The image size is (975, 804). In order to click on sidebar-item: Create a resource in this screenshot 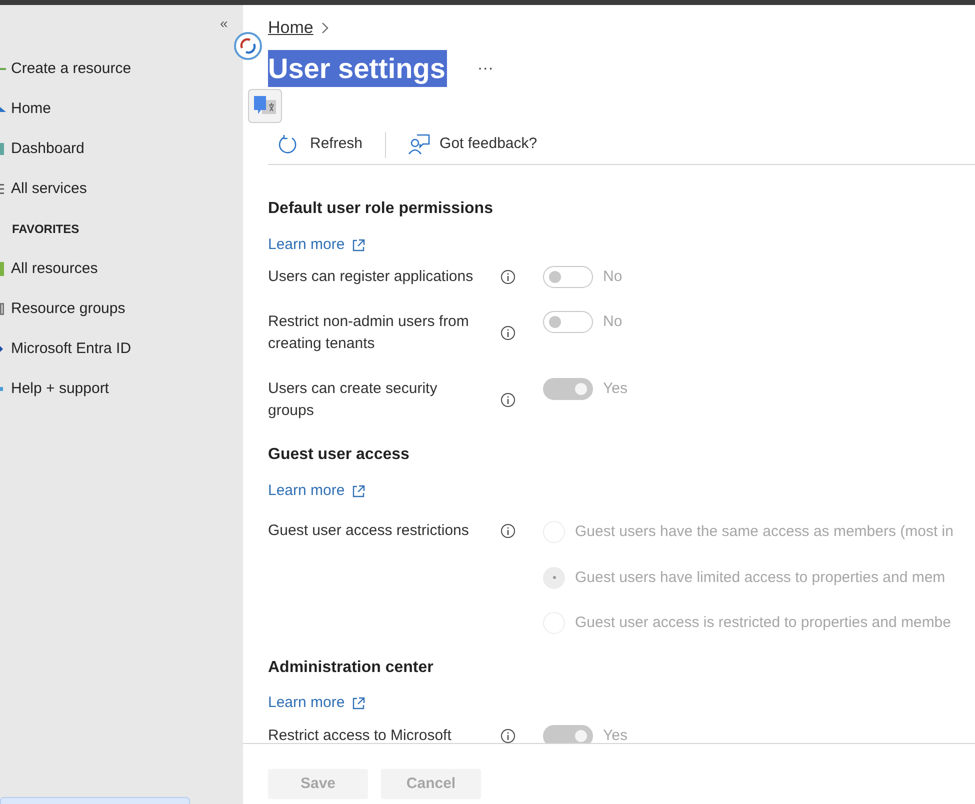, I will do `click(71, 69)`.